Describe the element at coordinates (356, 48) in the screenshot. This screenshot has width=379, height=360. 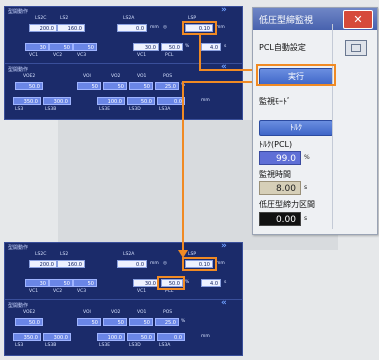
I see `window-icon` at that location.